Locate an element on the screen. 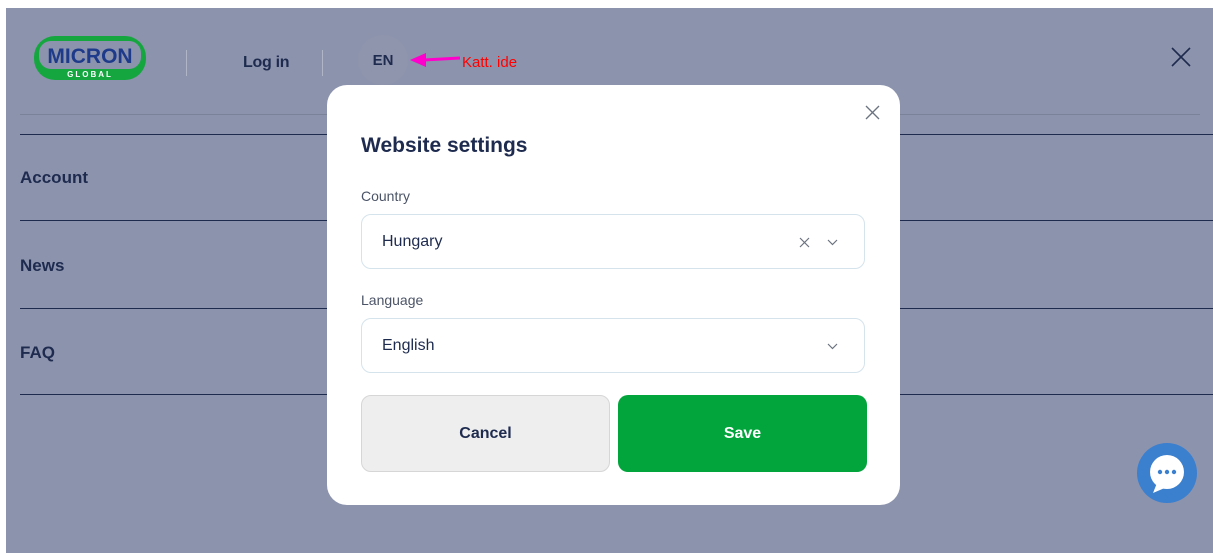 Image resolution: width=1213 pixels, height=553 pixels. cancel-button: Cancel is located at coordinates (485, 433).